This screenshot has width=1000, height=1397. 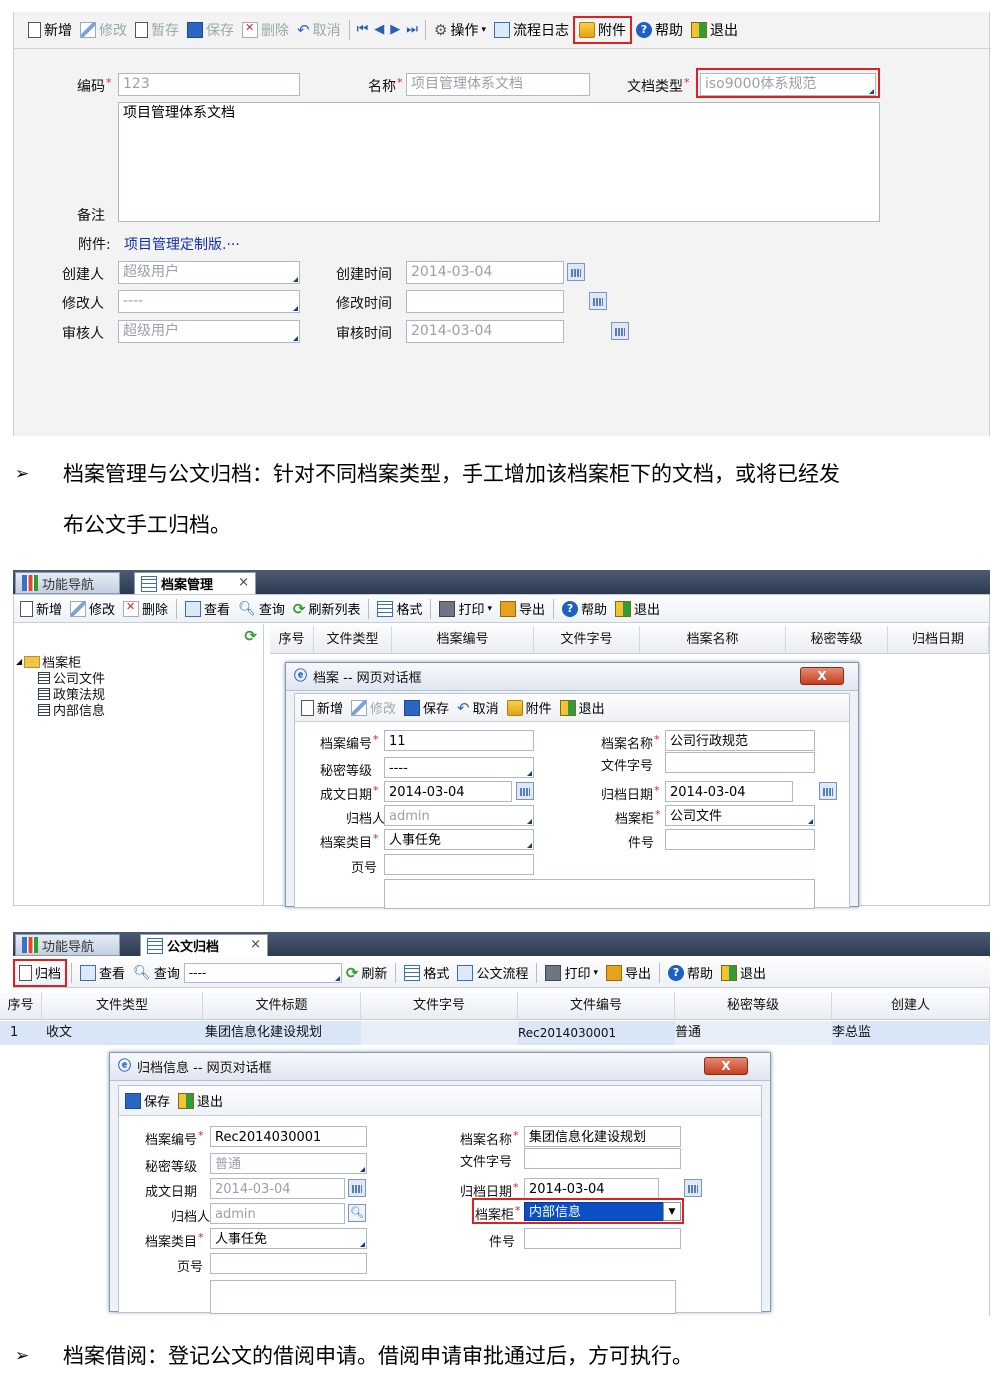 What do you see at coordinates (19, 661) in the screenshot?
I see `expand-icon: ◢` at bounding box center [19, 661].